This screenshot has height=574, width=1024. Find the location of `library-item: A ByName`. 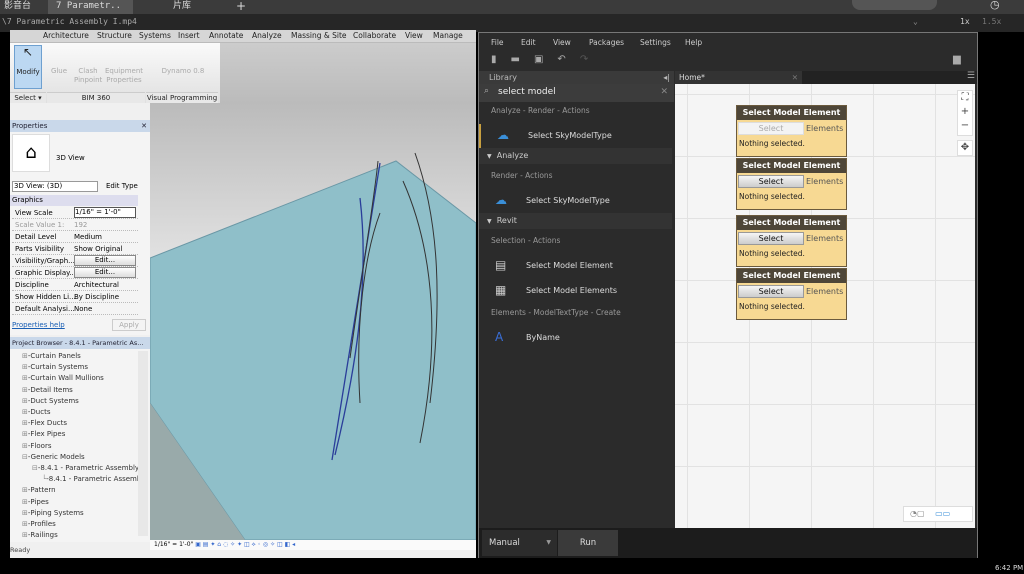

library-item: A ByName is located at coordinates (575, 338).